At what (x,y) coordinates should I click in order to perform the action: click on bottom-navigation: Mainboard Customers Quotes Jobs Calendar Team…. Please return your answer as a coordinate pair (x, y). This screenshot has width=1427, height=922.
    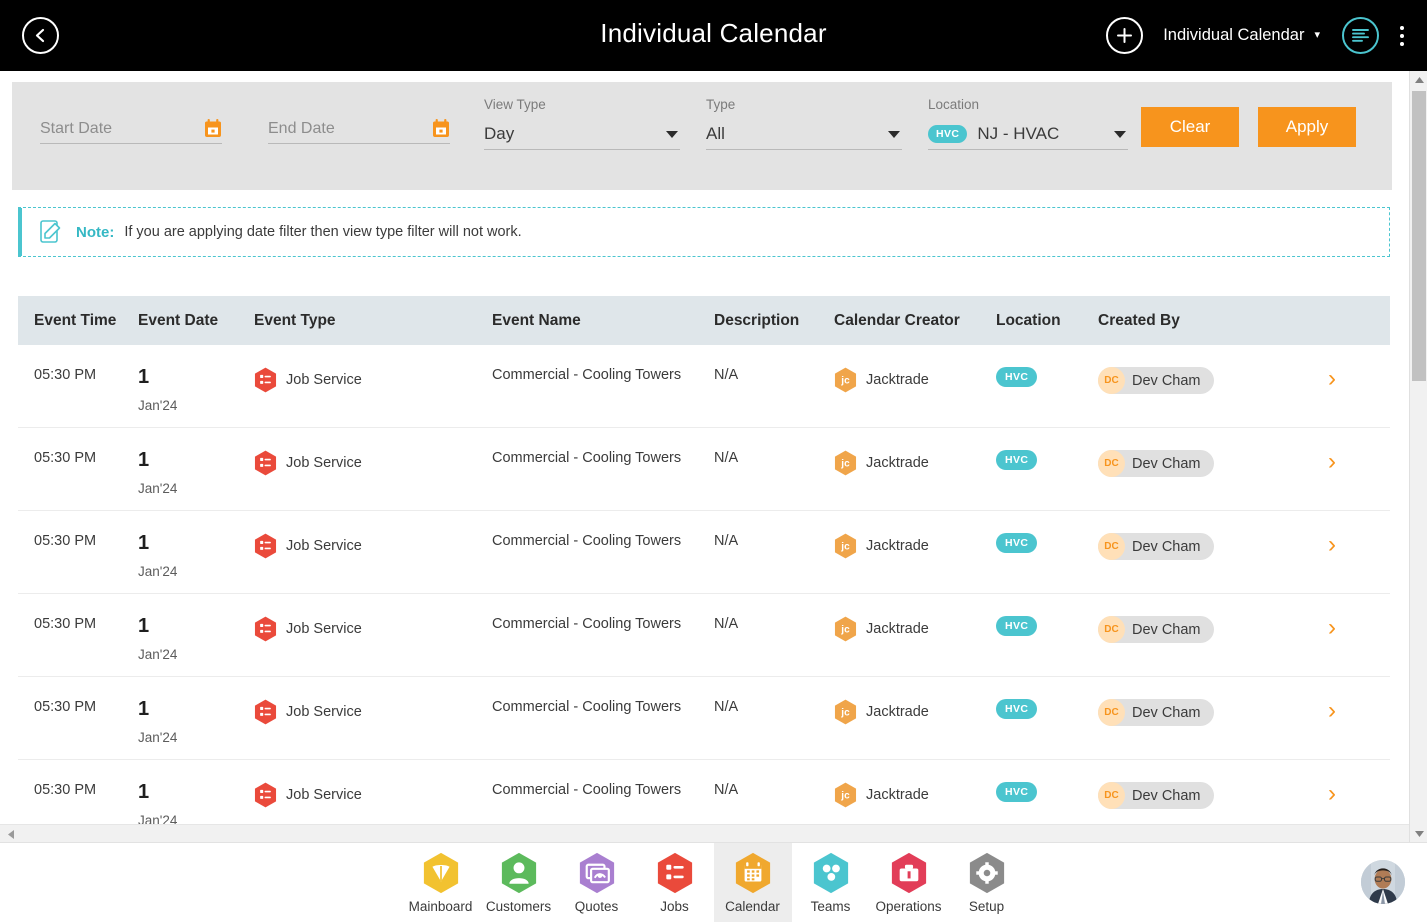
    Looking at the image, I should click on (713, 882).